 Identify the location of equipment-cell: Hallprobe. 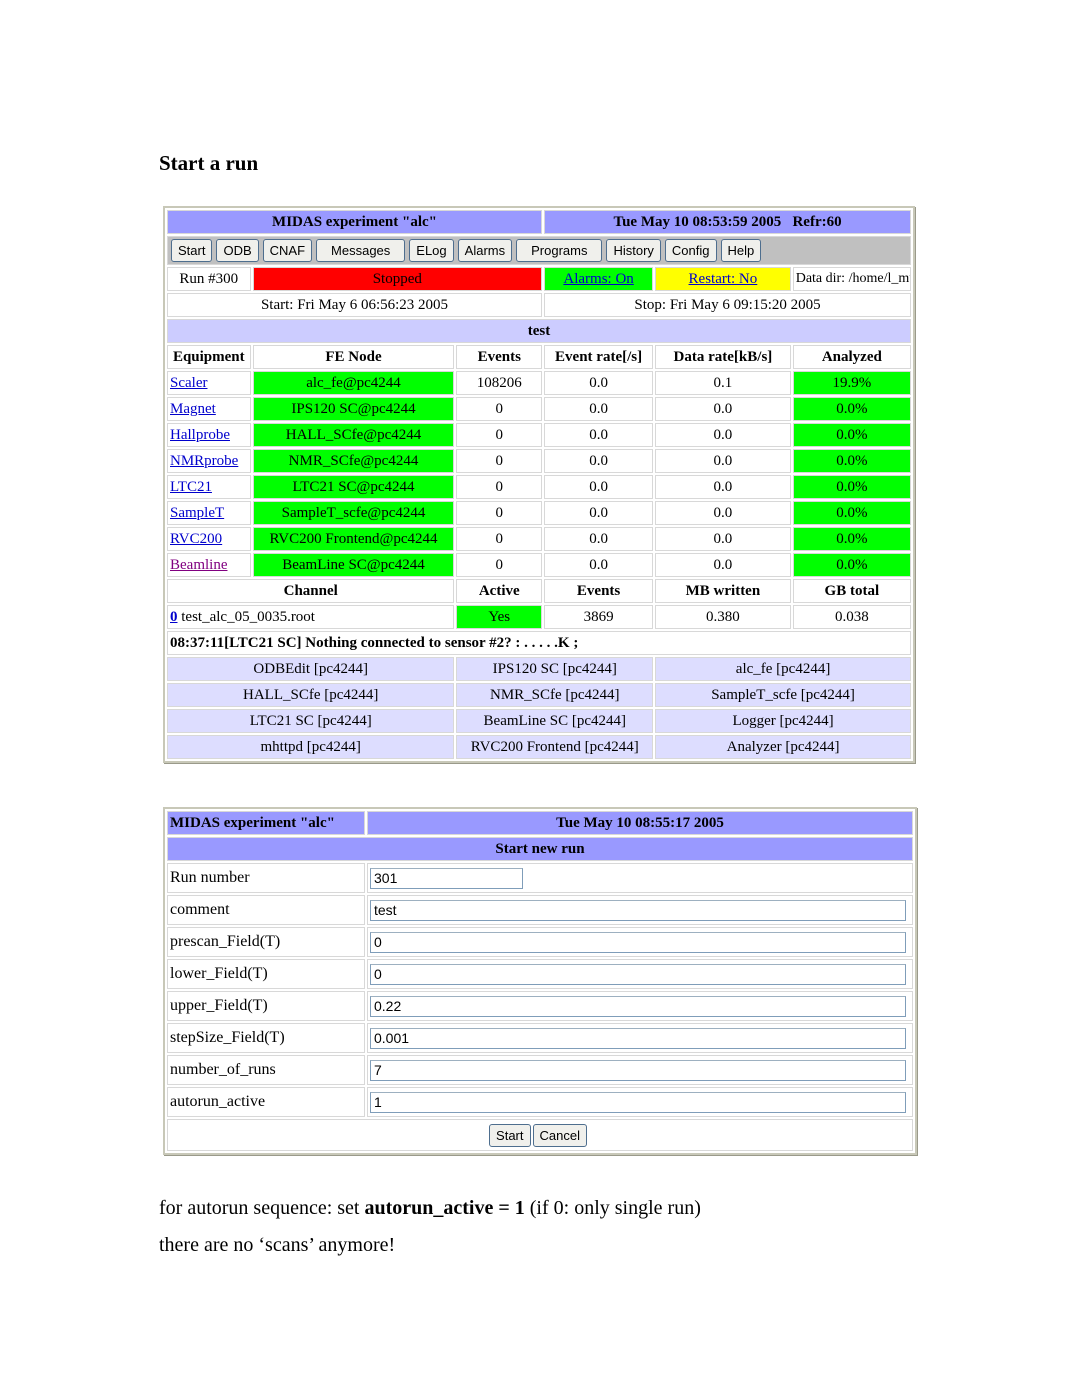
(209, 435).